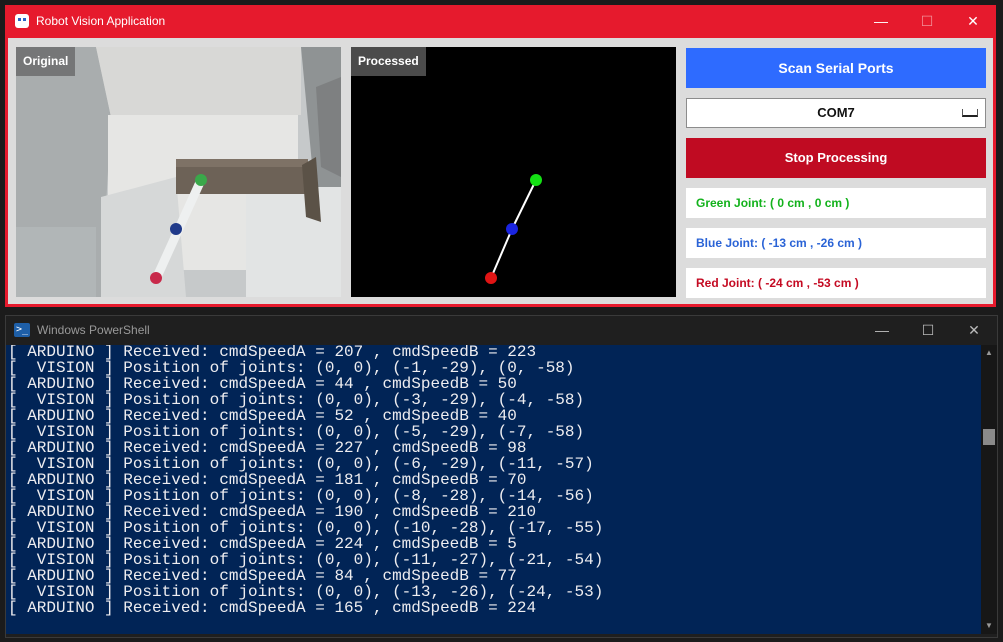 The width and height of the screenshot is (1003, 642). I want to click on powershell-icon: >_, so click(22, 330).